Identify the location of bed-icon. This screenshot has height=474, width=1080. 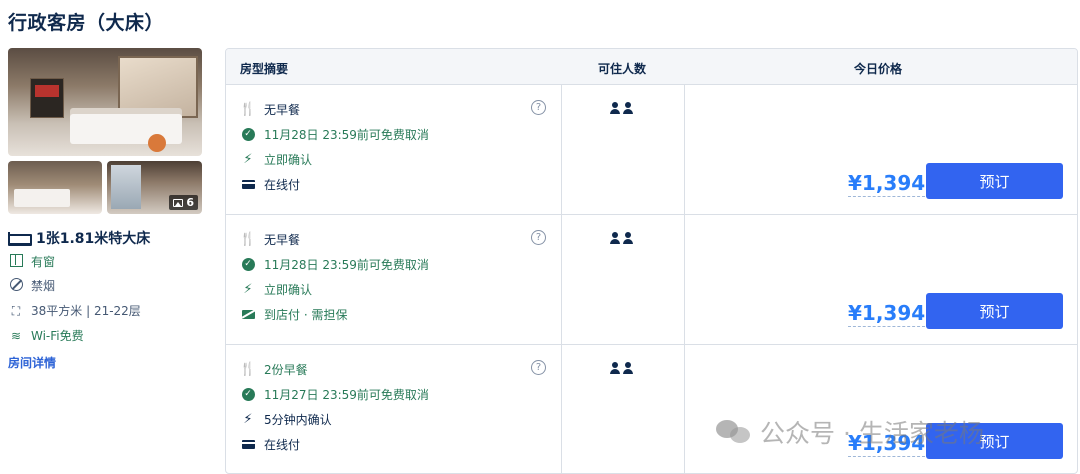
(20, 239).